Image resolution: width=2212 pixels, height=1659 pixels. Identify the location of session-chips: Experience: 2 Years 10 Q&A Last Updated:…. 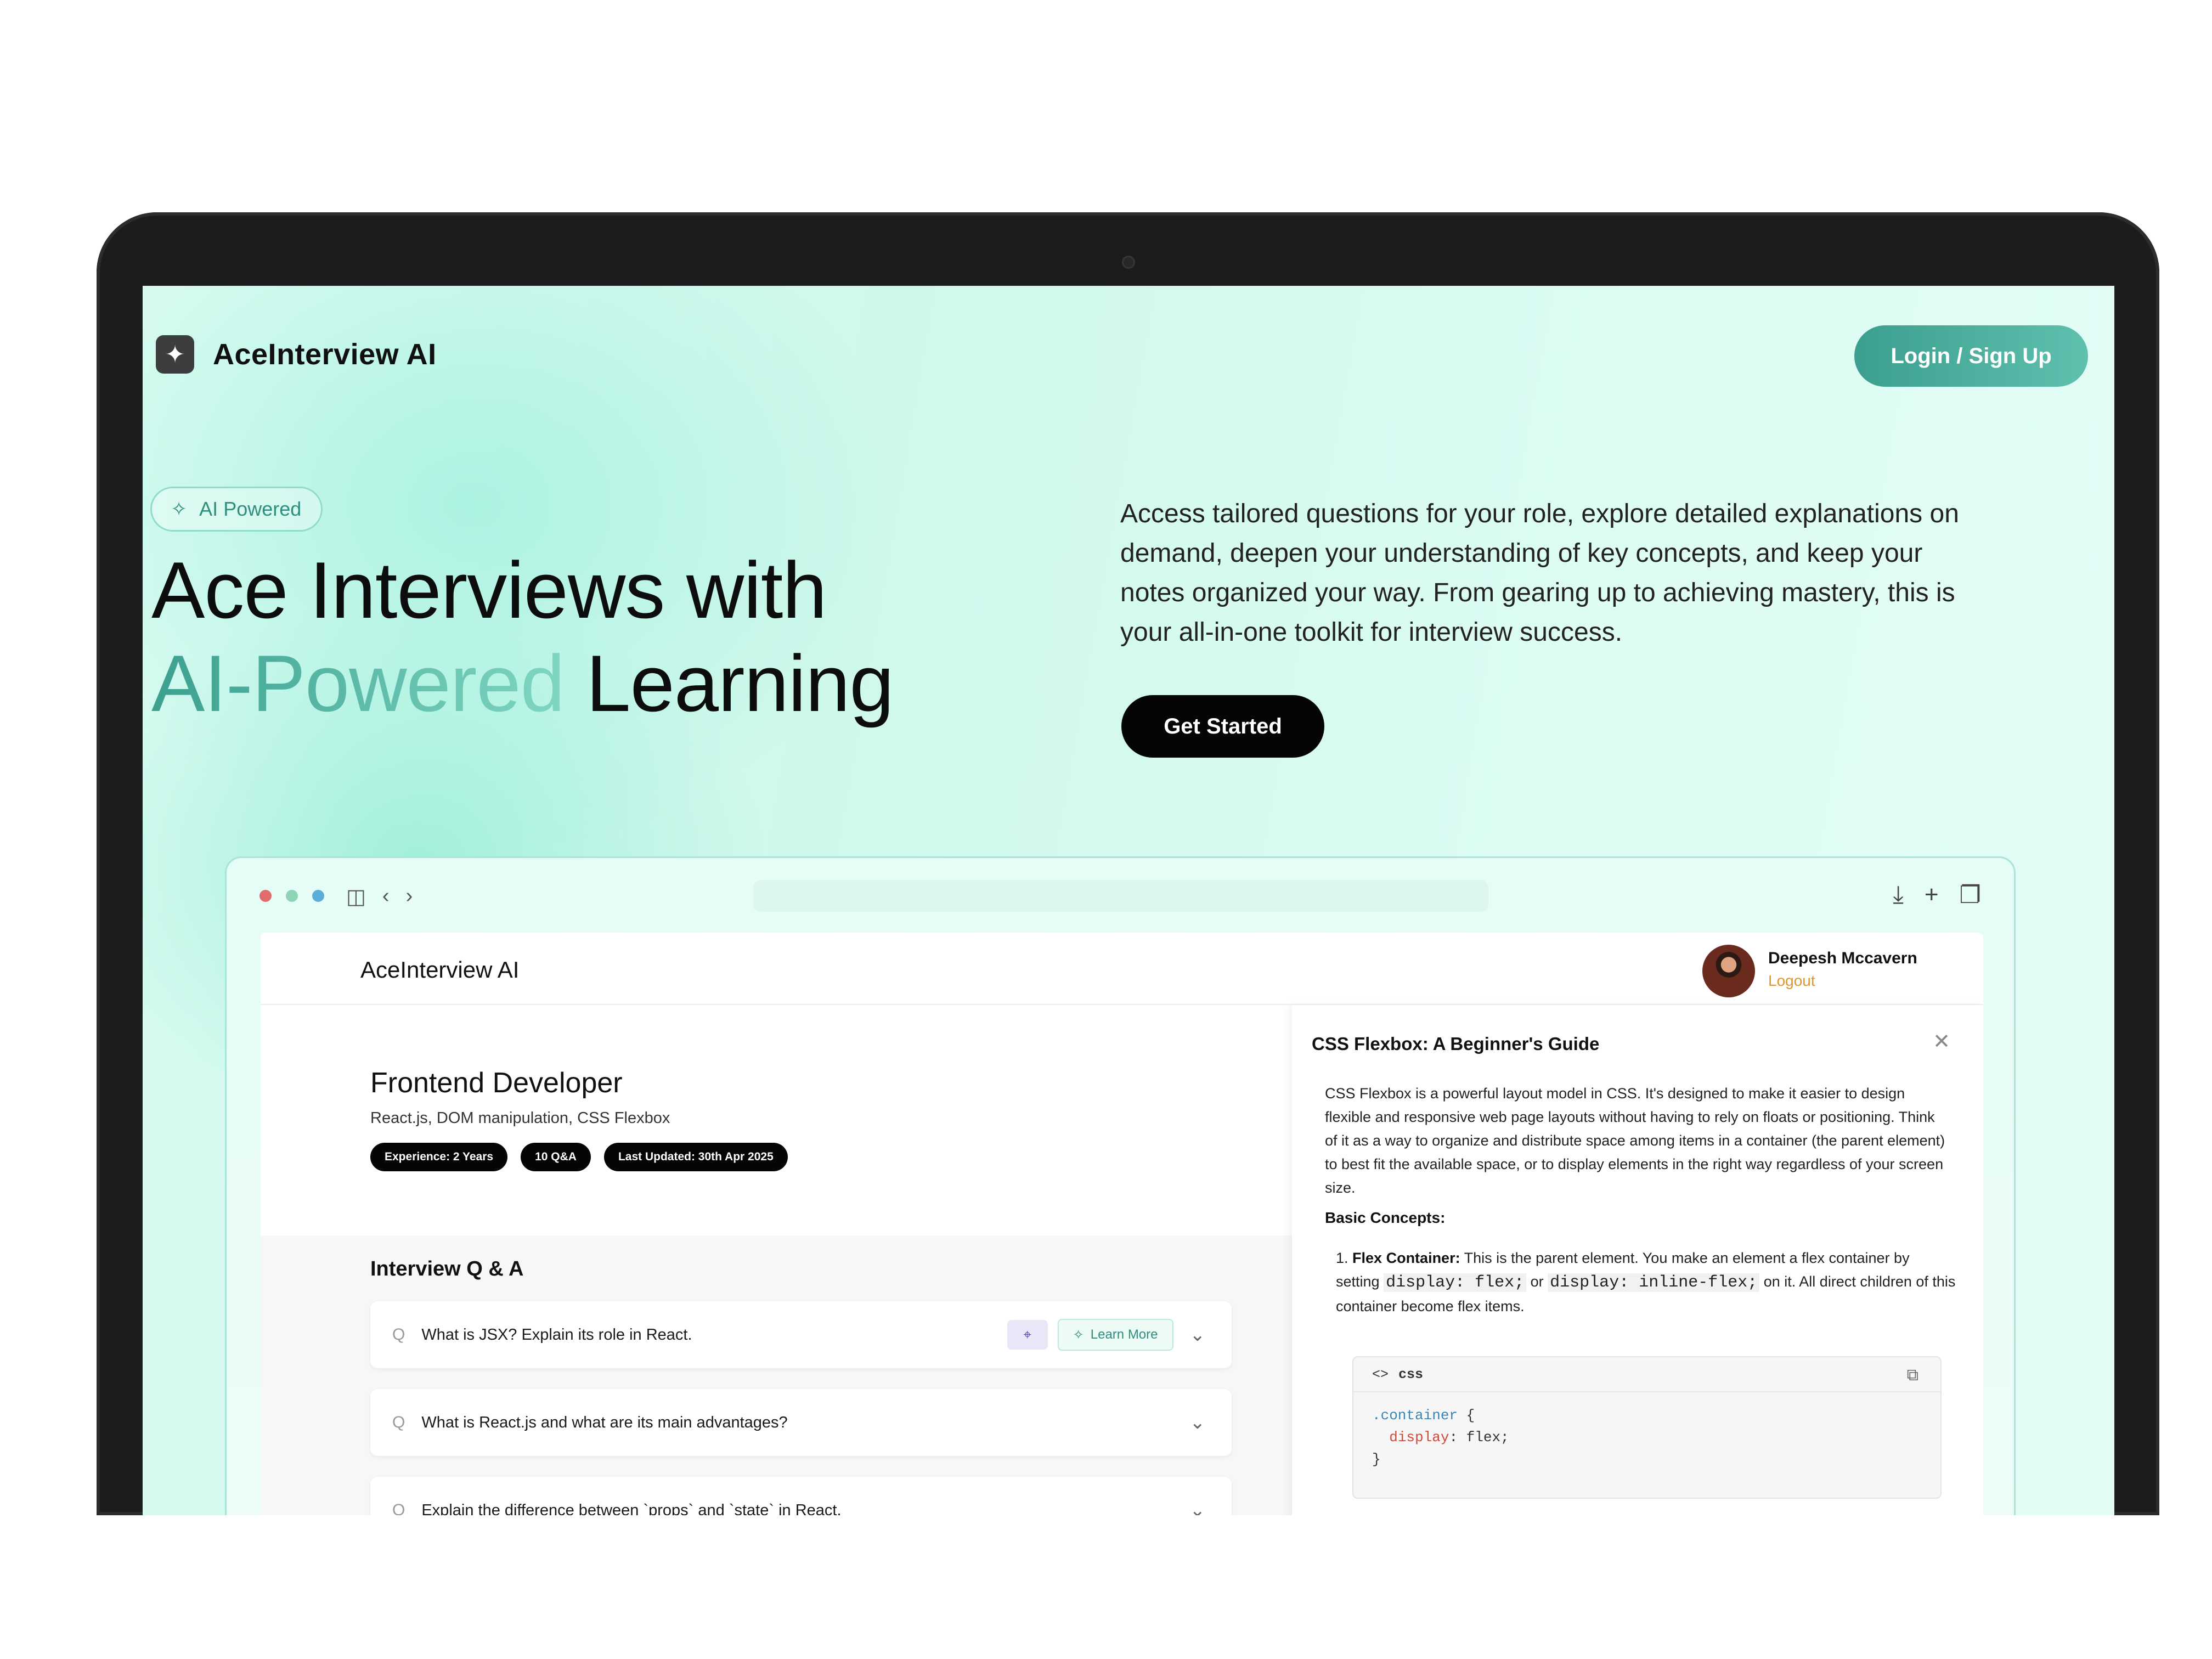
(586, 1157).